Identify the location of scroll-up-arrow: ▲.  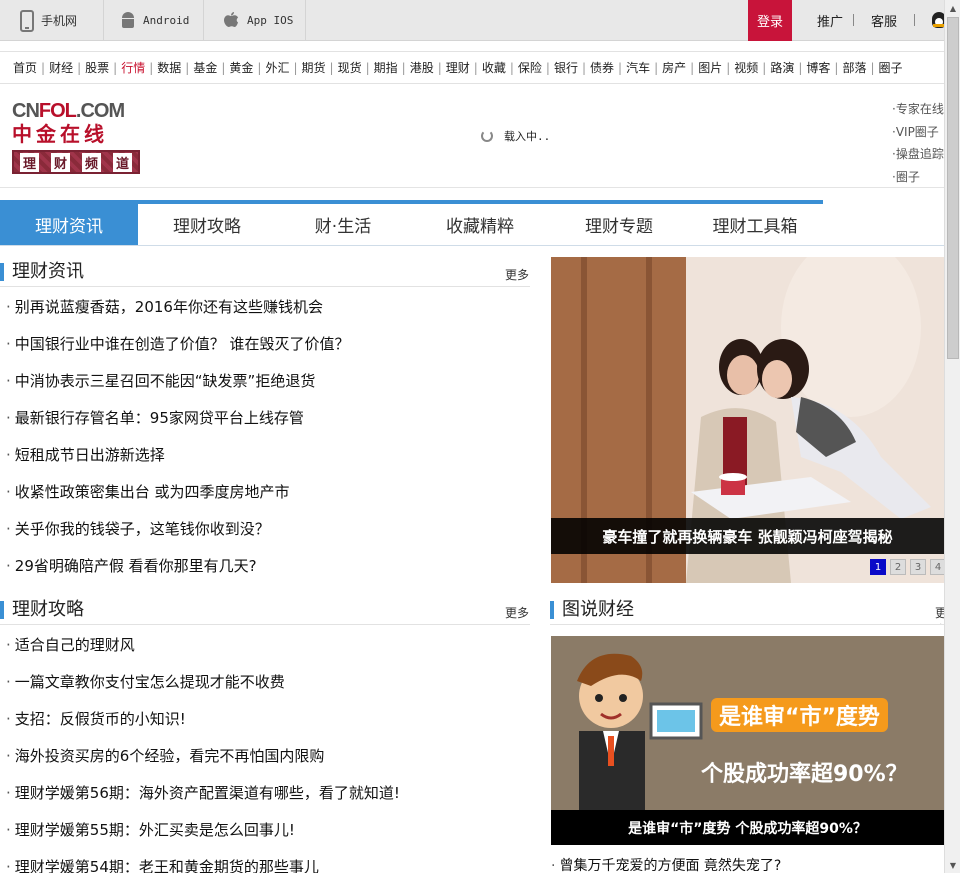
(952, 8).